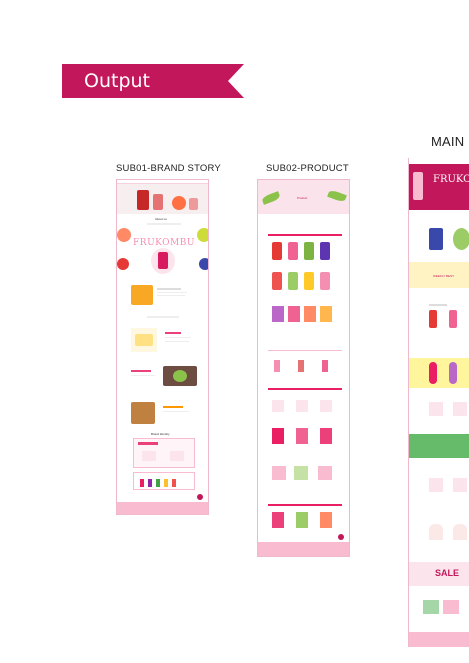 The width and height of the screenshot is (469, 663). Describe the element at coordinates (168, 168) in the screenshot. I see `column-label-sub01: SUB01-BRAND STORY` at that location.